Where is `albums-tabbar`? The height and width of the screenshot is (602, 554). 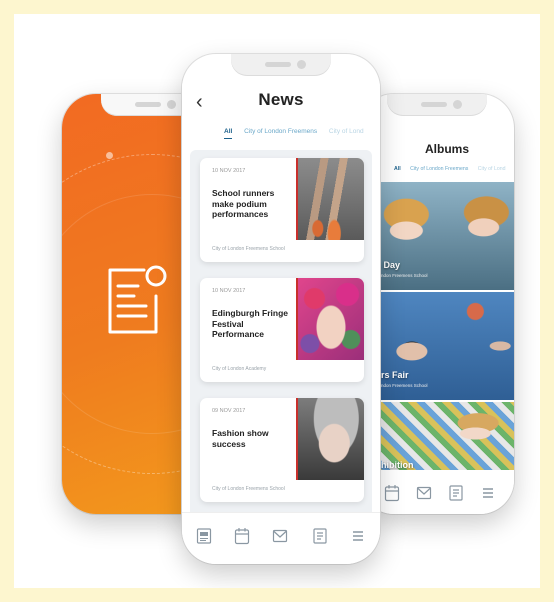
albums-tabbar is located at coordinates (437, 492).